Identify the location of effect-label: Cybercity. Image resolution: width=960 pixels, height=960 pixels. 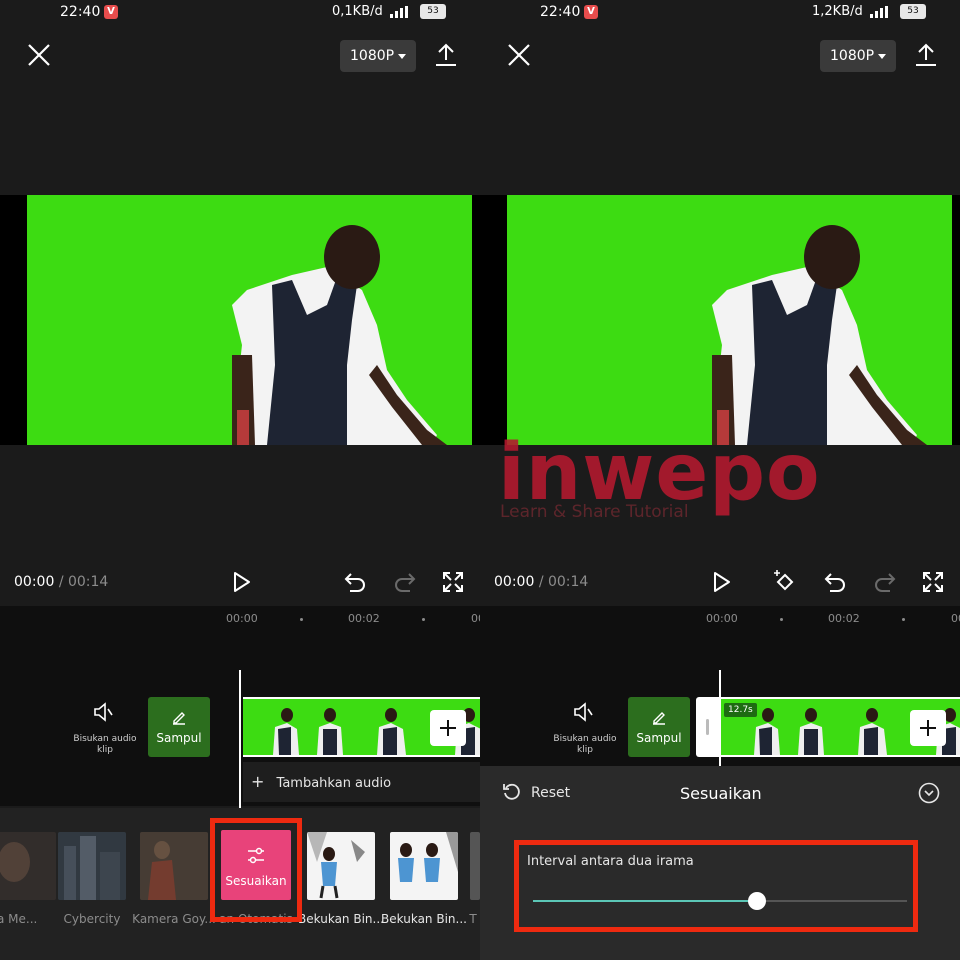
(92, 919).